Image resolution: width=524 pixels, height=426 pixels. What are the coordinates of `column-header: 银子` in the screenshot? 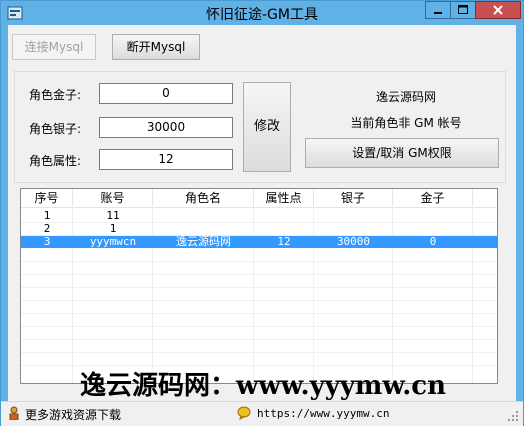 It's located at (353, 198).